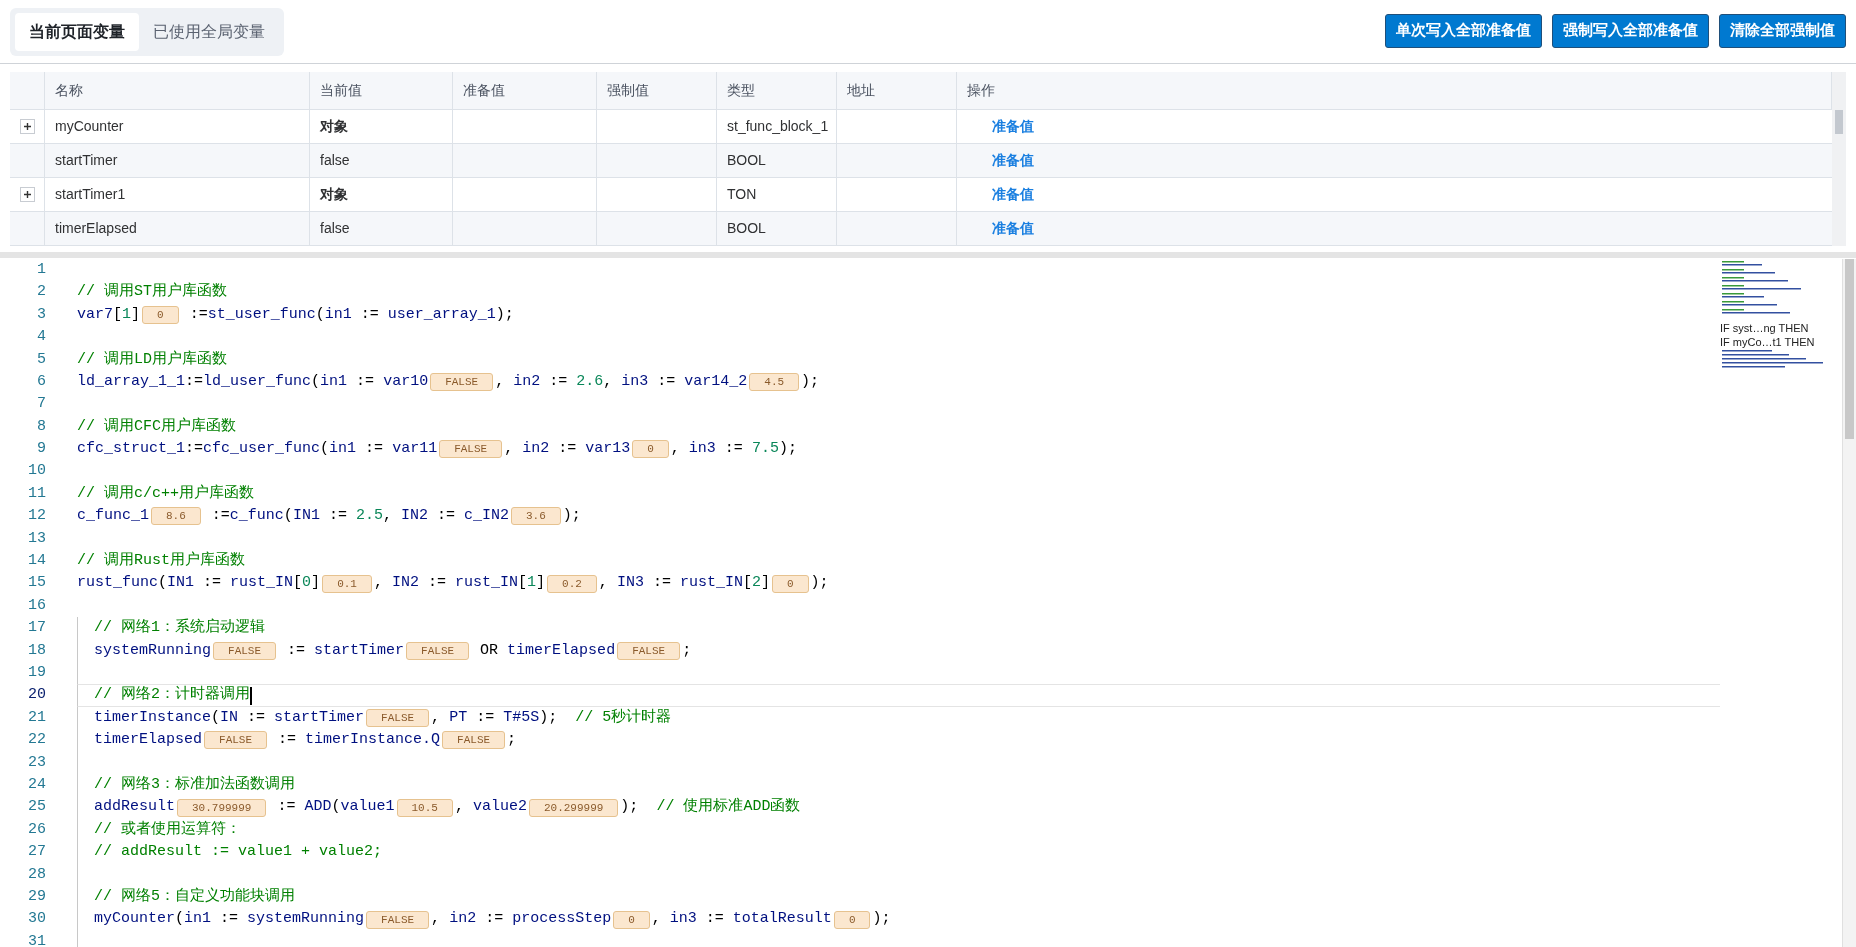 This screenshot has height=947, width=1856. Describe the element at coordinates (131, 449) in the screenshot. I see `code-identifier: cfc_struct_1` at that location.